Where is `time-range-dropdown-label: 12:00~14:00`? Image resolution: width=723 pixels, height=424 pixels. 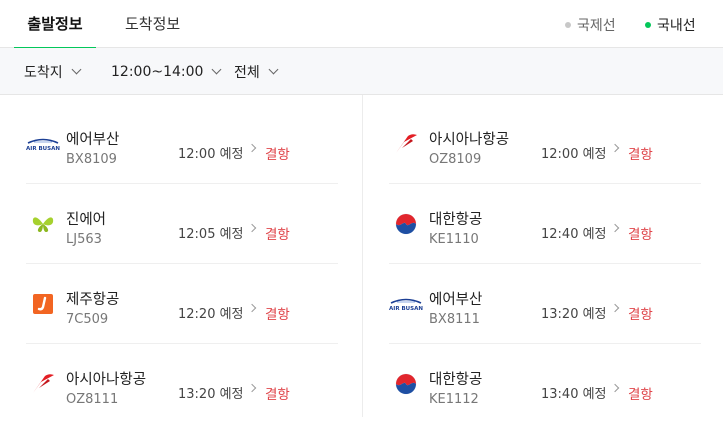 time-range-dropdown-label: 12:00~14:00 is located at coordinates (157, 71).